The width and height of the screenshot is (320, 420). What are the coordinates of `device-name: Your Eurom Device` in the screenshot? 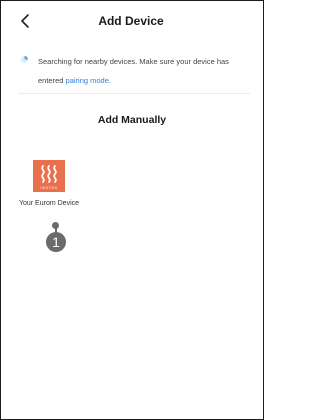 It's located at (49, 203).